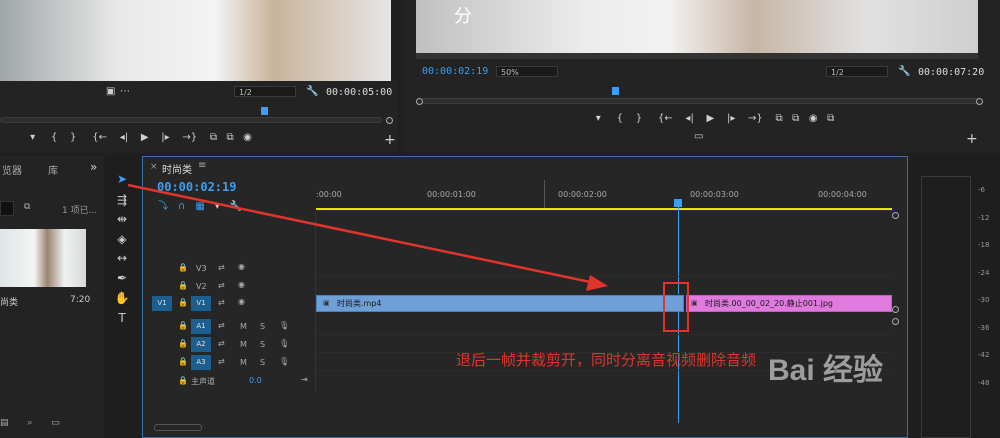 The width and height of the screenshot is (1000, 438). Describe the element at coordinates (984, 245) in the screenshot. I see `meter-label: -18` at that location.